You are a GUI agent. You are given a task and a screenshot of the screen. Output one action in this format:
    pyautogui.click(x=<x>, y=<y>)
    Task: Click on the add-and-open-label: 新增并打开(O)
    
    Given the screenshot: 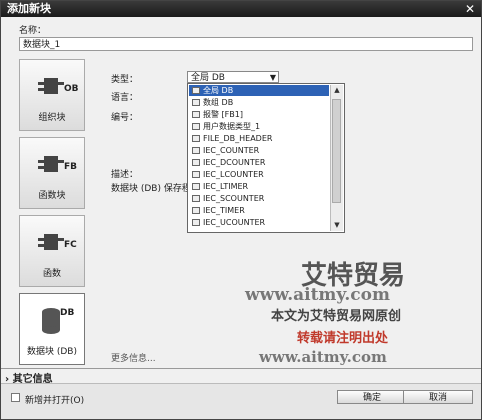 What is the action you would take?
    pyautogui.click(x=55, y=401)
    